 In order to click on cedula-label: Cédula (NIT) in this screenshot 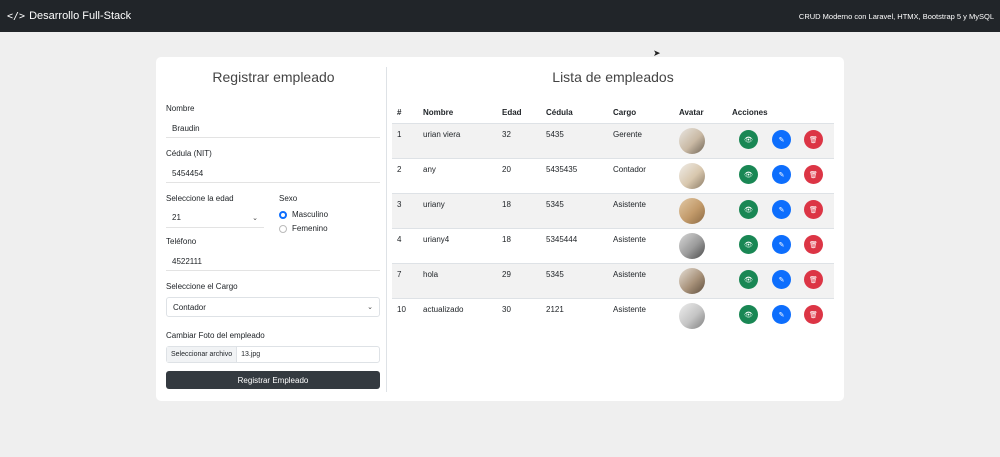, I will do `click(189, 153)`.